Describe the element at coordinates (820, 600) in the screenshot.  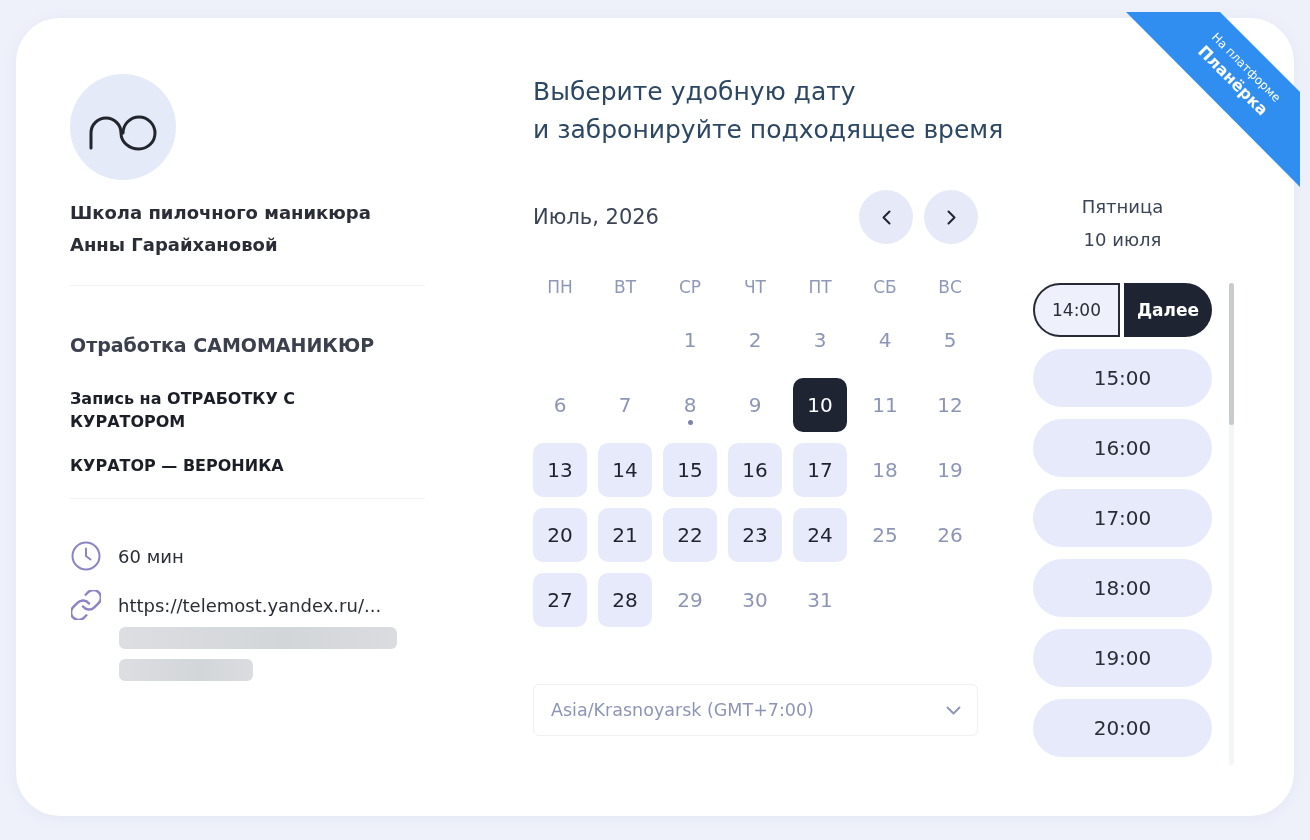
I see `calendar-day: 31` at that location.